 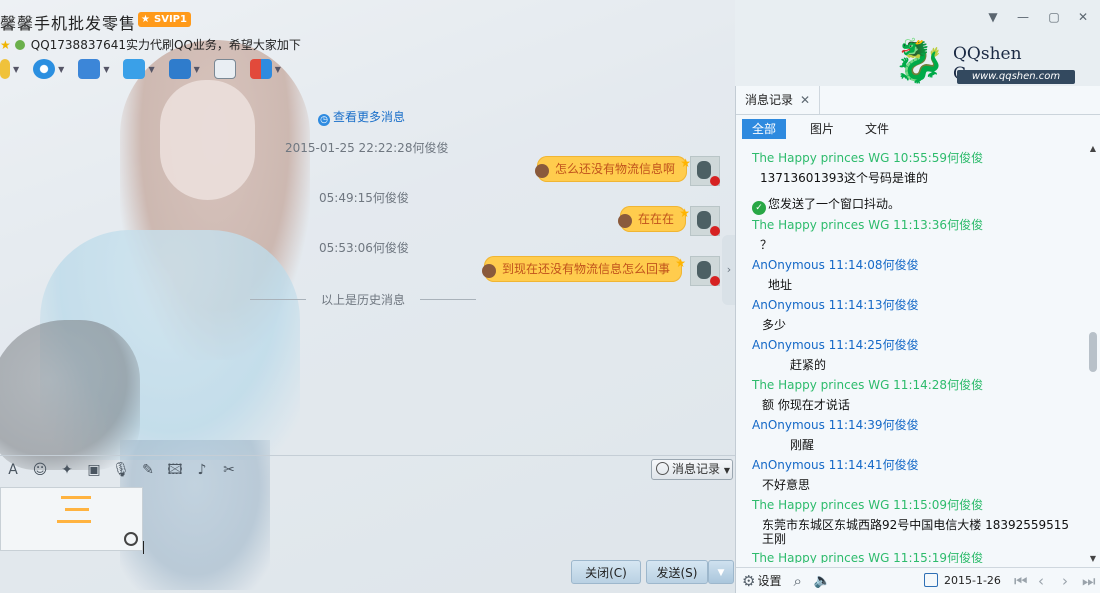 I want to click on window-title: 馨馨手机批发零售, so click(x=68, y=23).